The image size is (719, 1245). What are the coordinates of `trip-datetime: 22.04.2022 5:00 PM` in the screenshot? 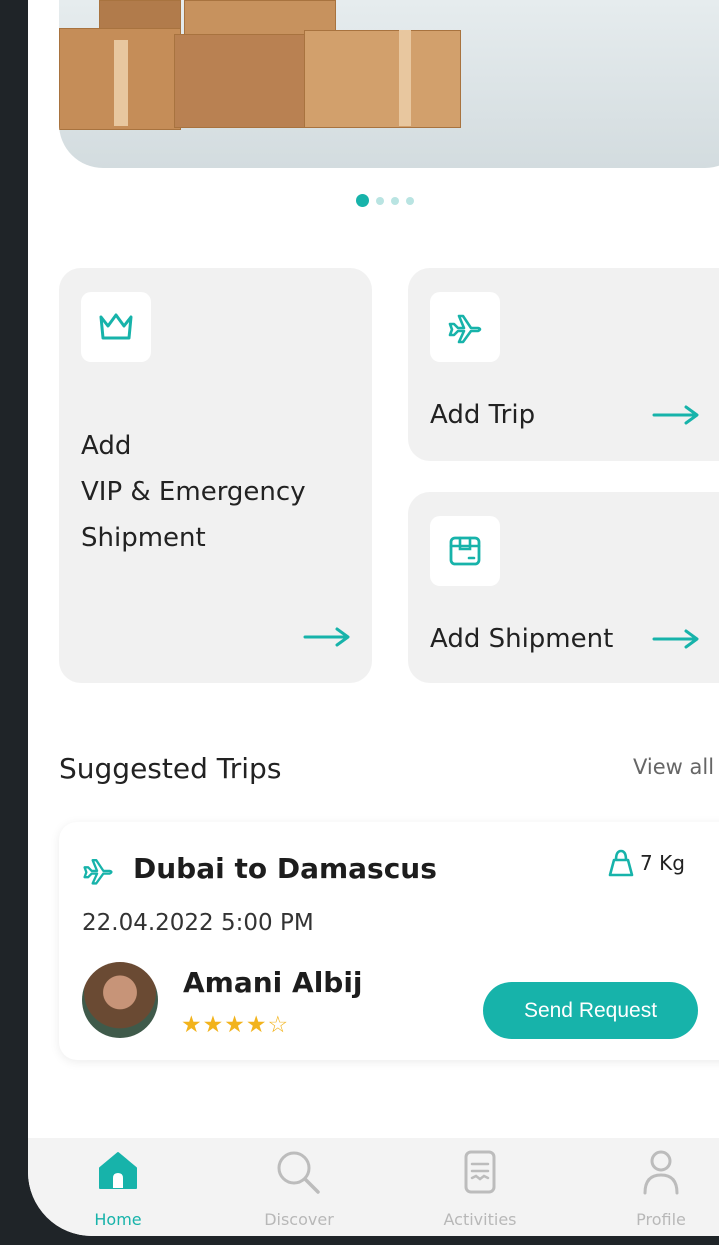 It's located at (198, 923).